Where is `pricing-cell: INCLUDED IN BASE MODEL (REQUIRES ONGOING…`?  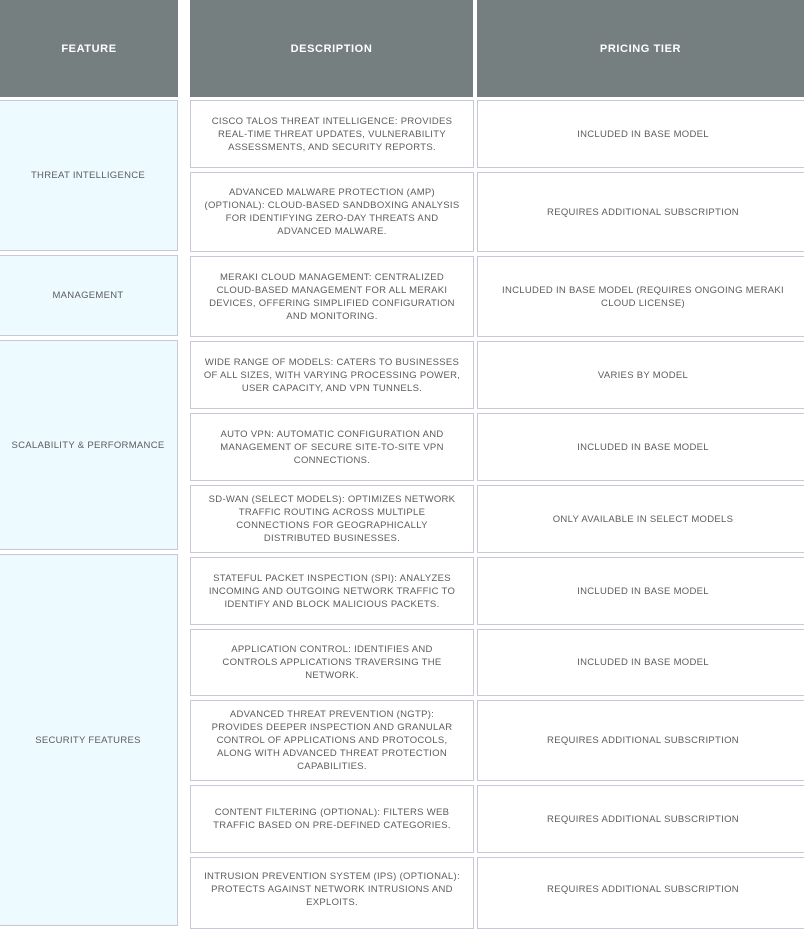 pricing-cell: INCLUDED IN BASE MODEL (REQUIRES ONGOING… is located at coordinates (640, 296).